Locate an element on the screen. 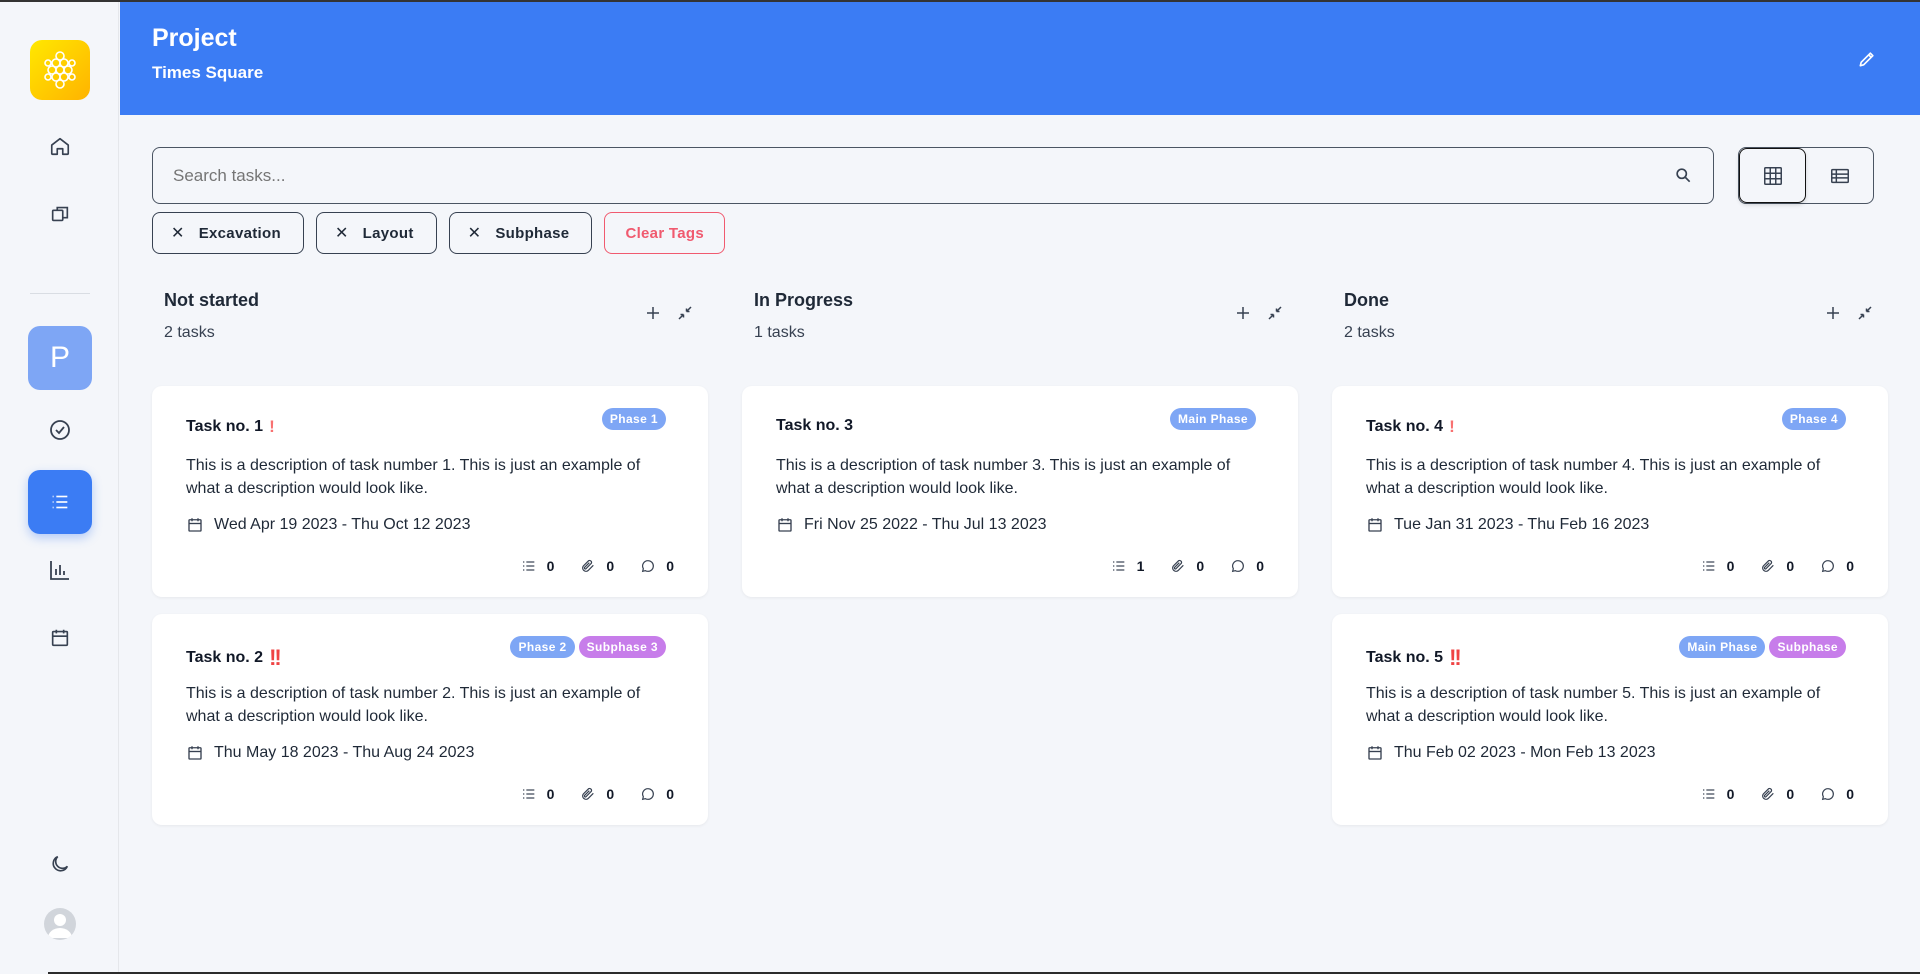  grid-view-button is located at coordinates (1773, 175).